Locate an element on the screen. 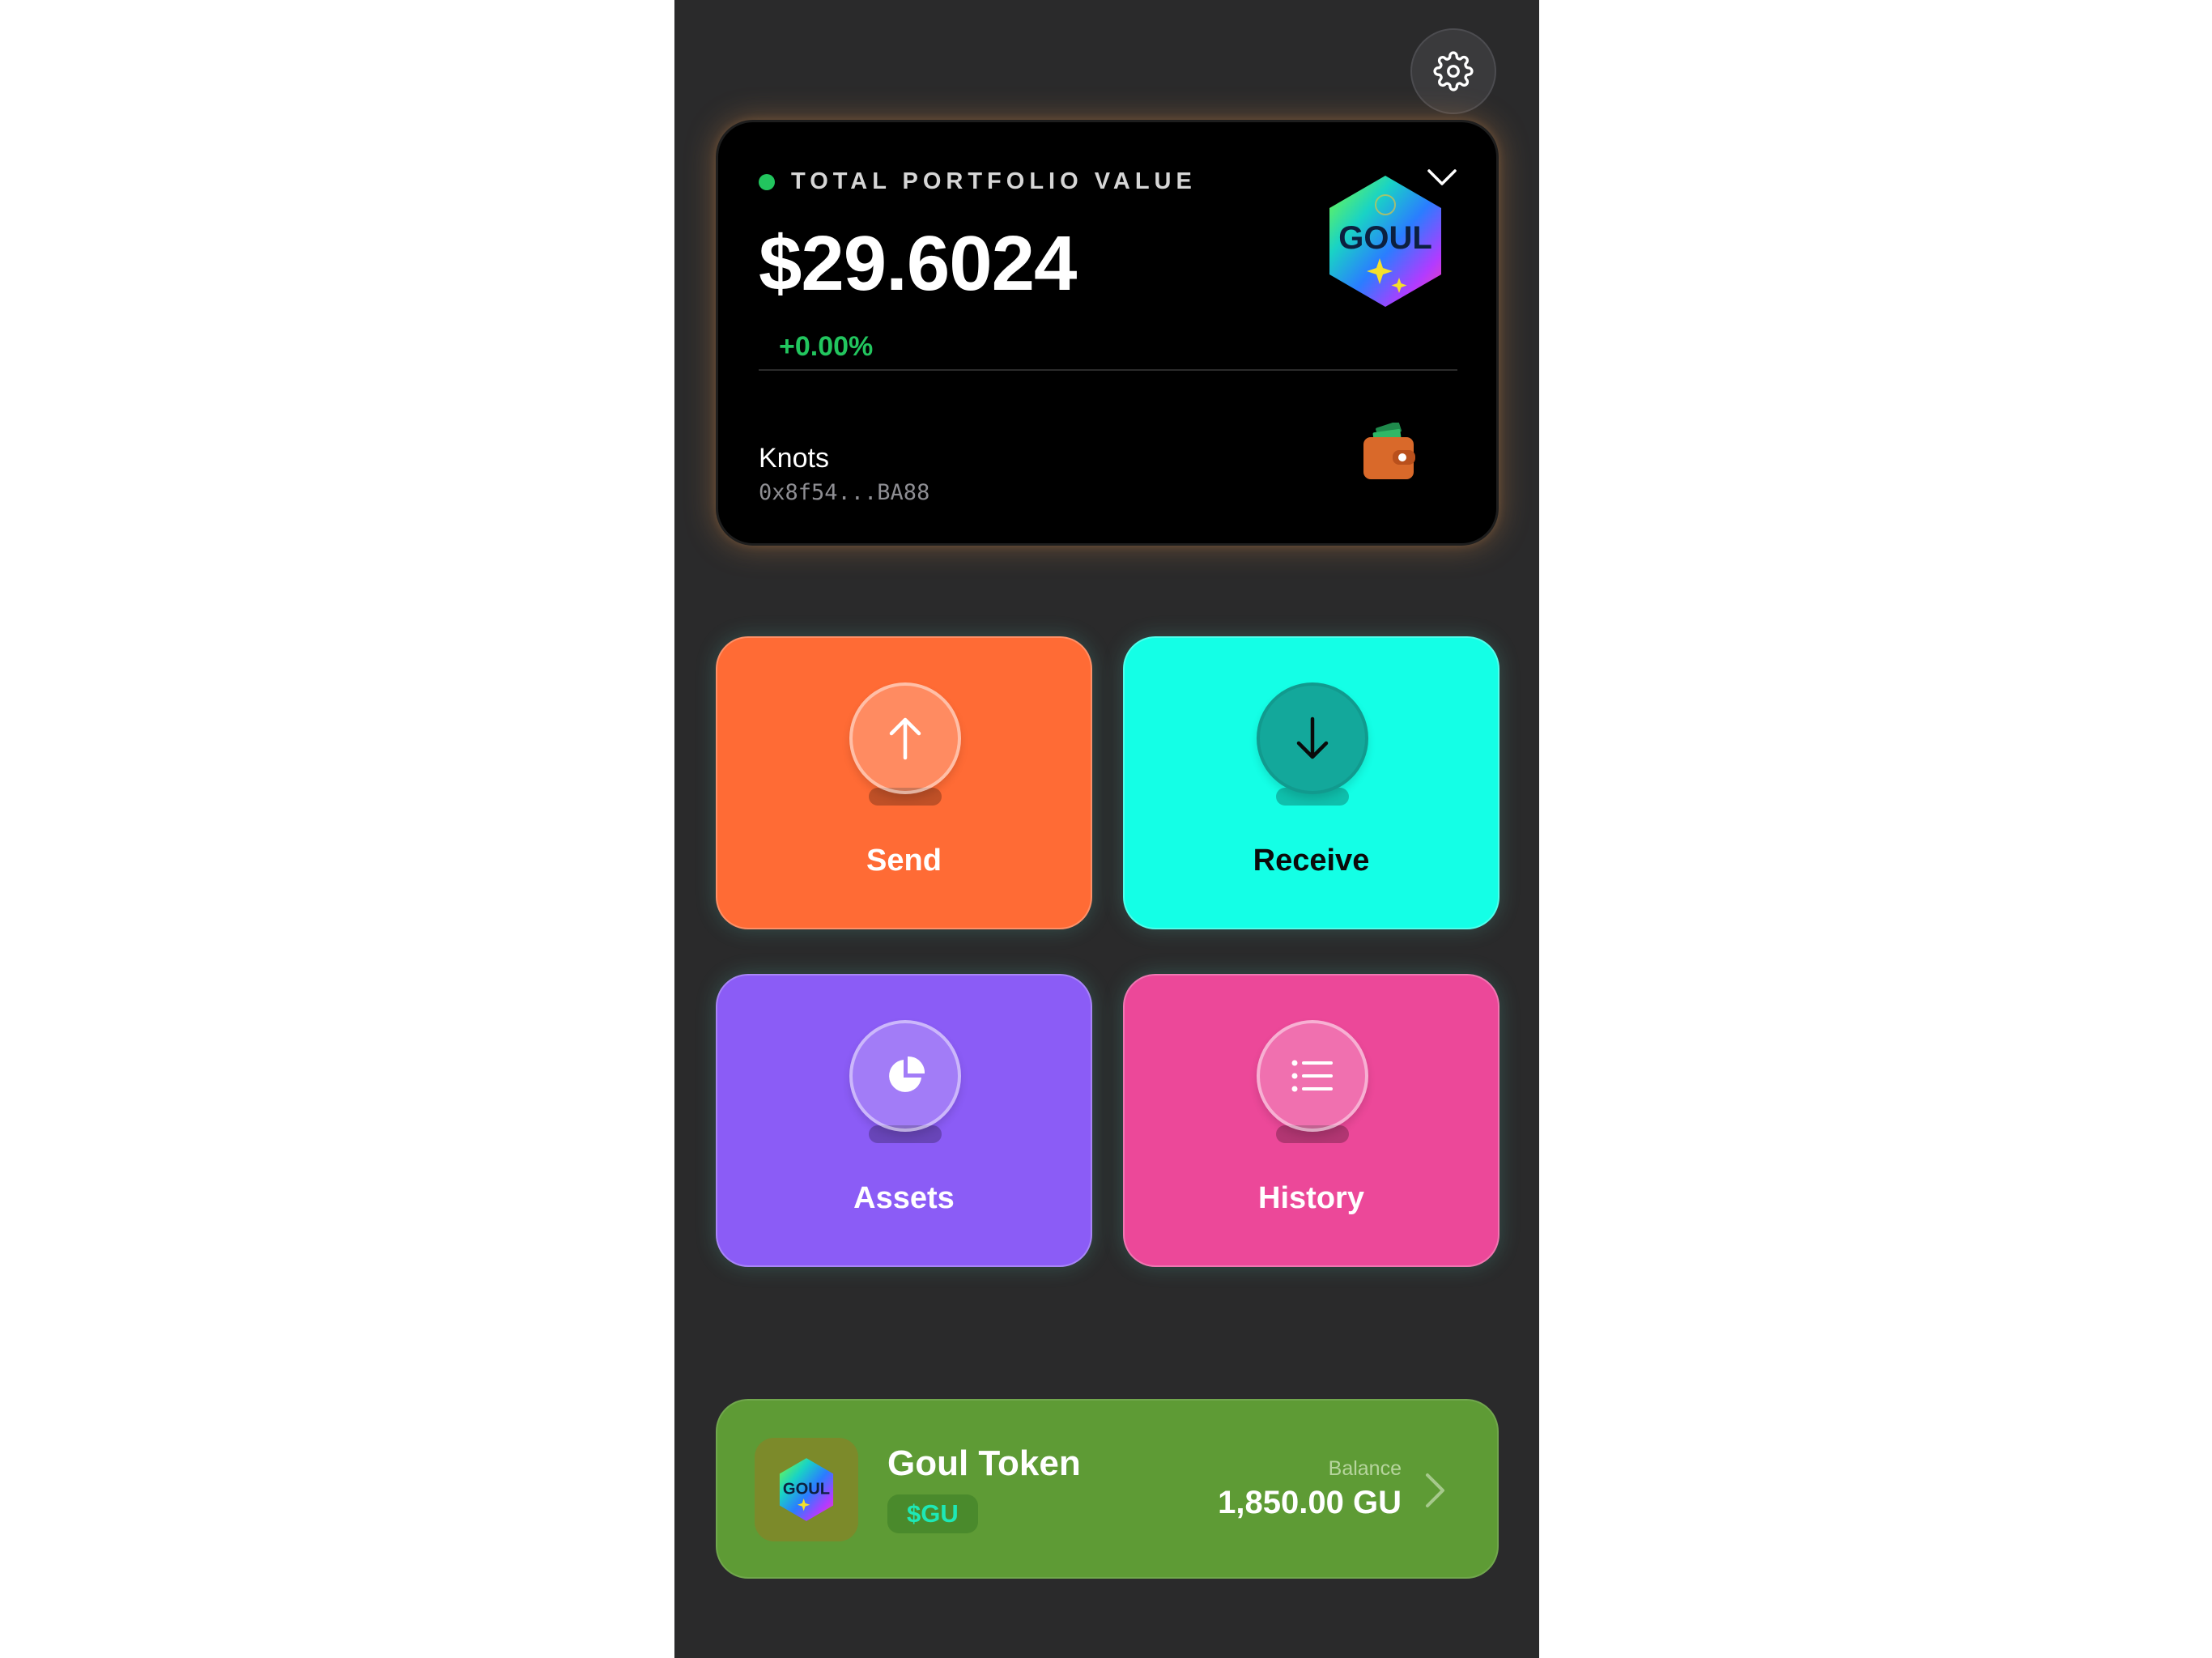 This screenshot has width=2212, height=1658. token-logo-text: GOUL is located at coordinates (807, 1489).